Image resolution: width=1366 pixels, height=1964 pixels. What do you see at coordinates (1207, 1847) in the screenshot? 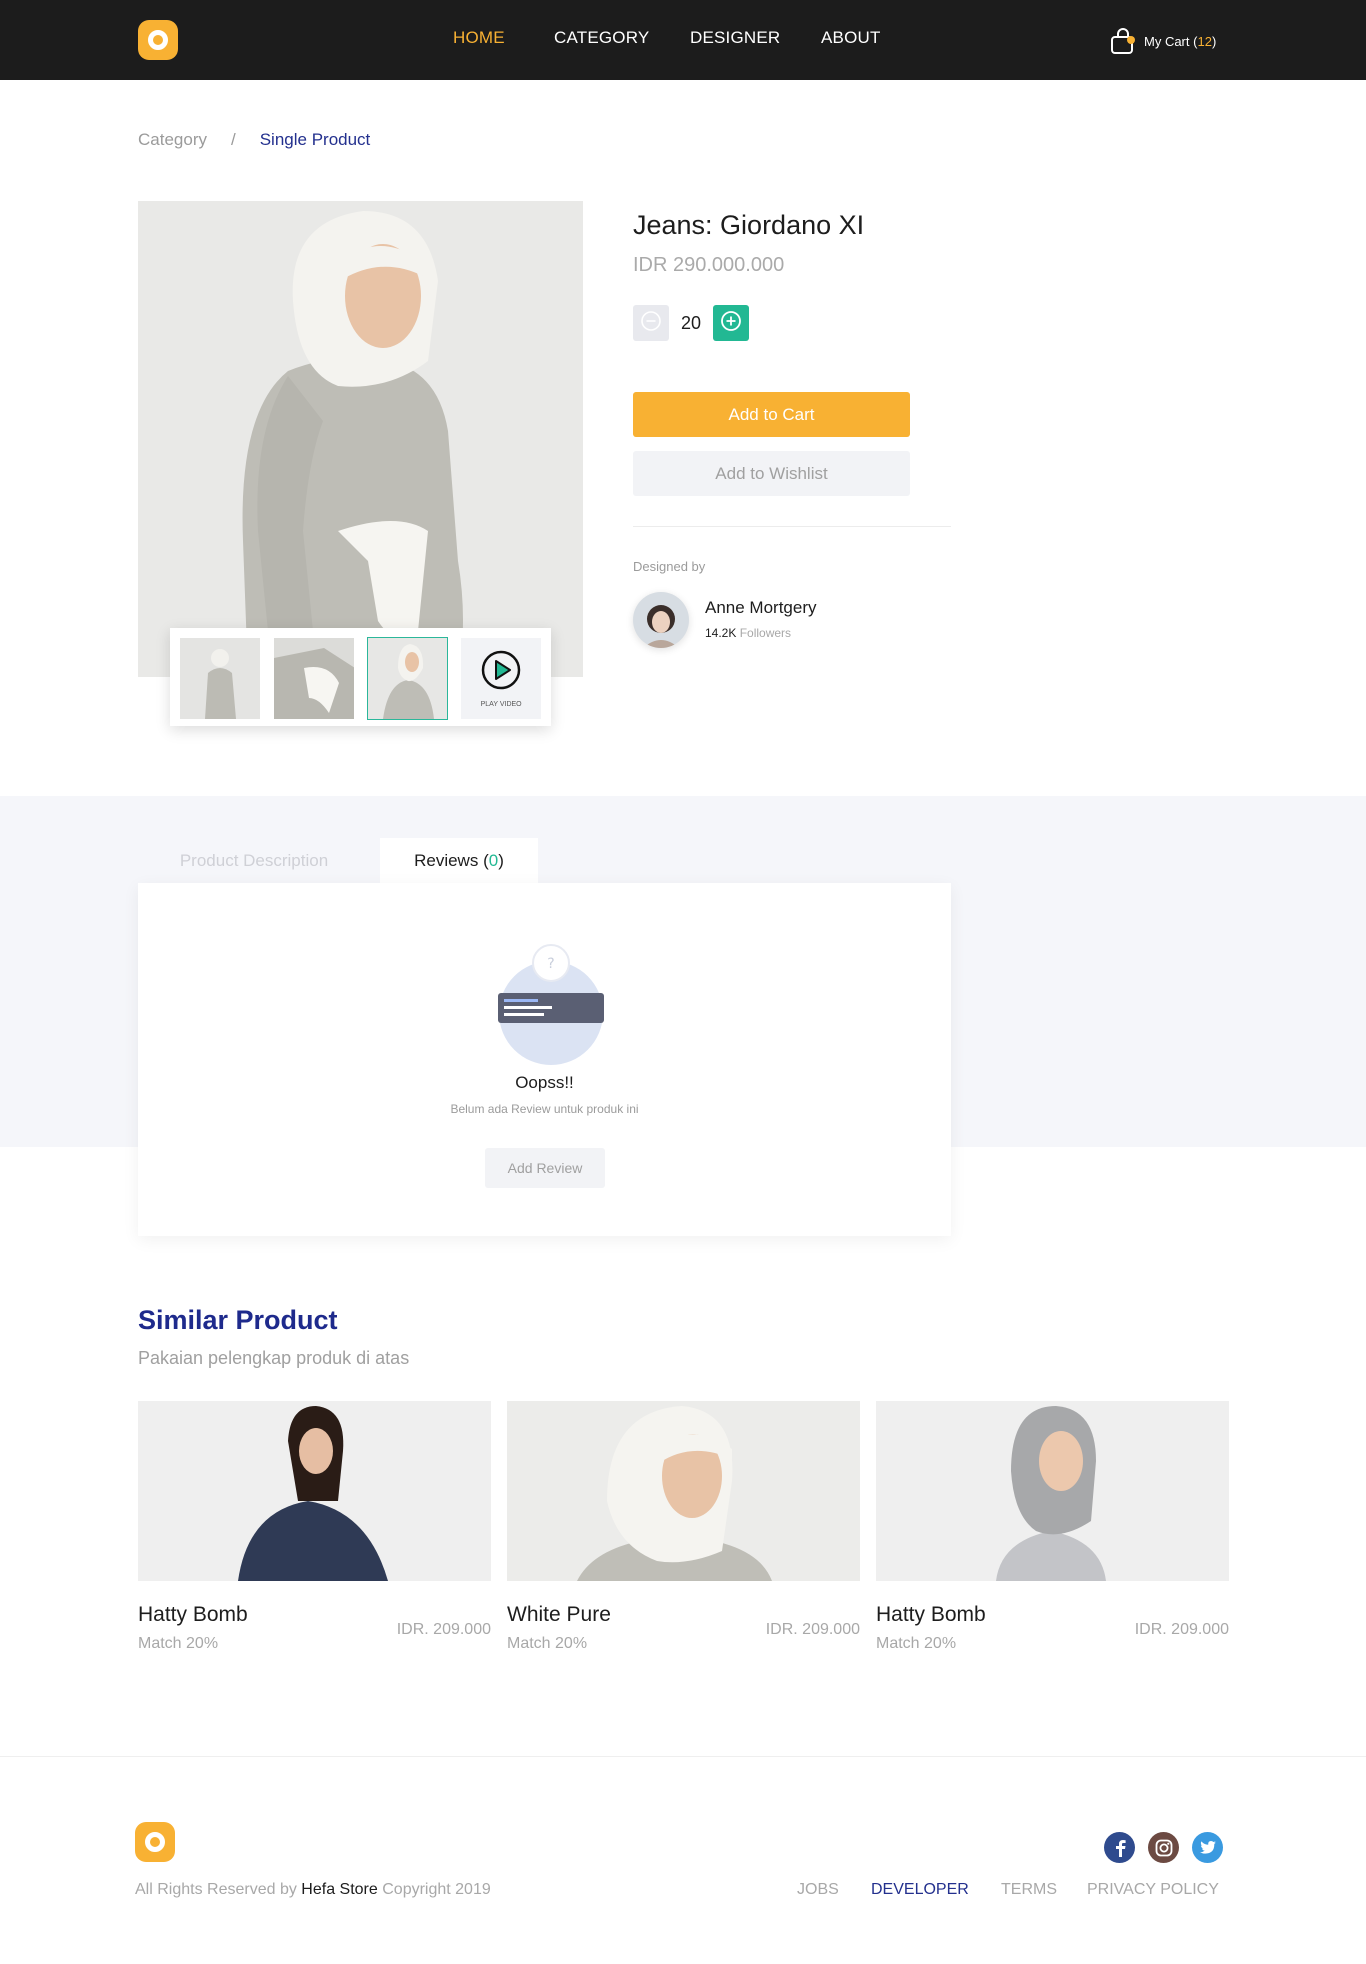
I see `twitter-icon` at bounding box center [1207, 1847].